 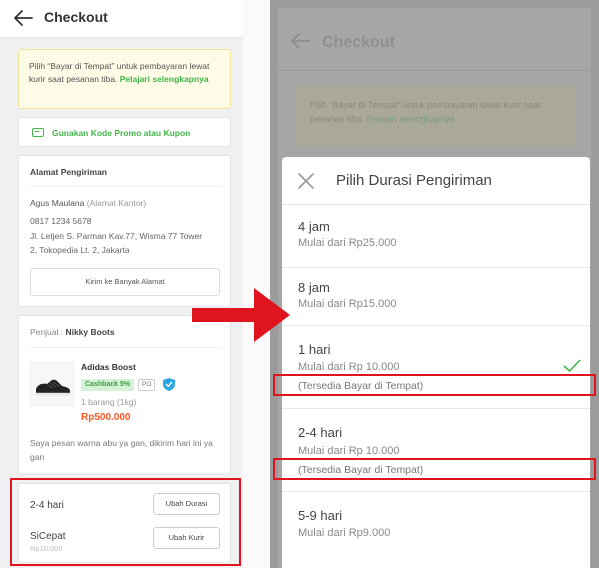 What do you see at coordinates (48, 332) in the screenshot?
I see `seller-prefix: Penjual :` at bounding box center [48, 332].